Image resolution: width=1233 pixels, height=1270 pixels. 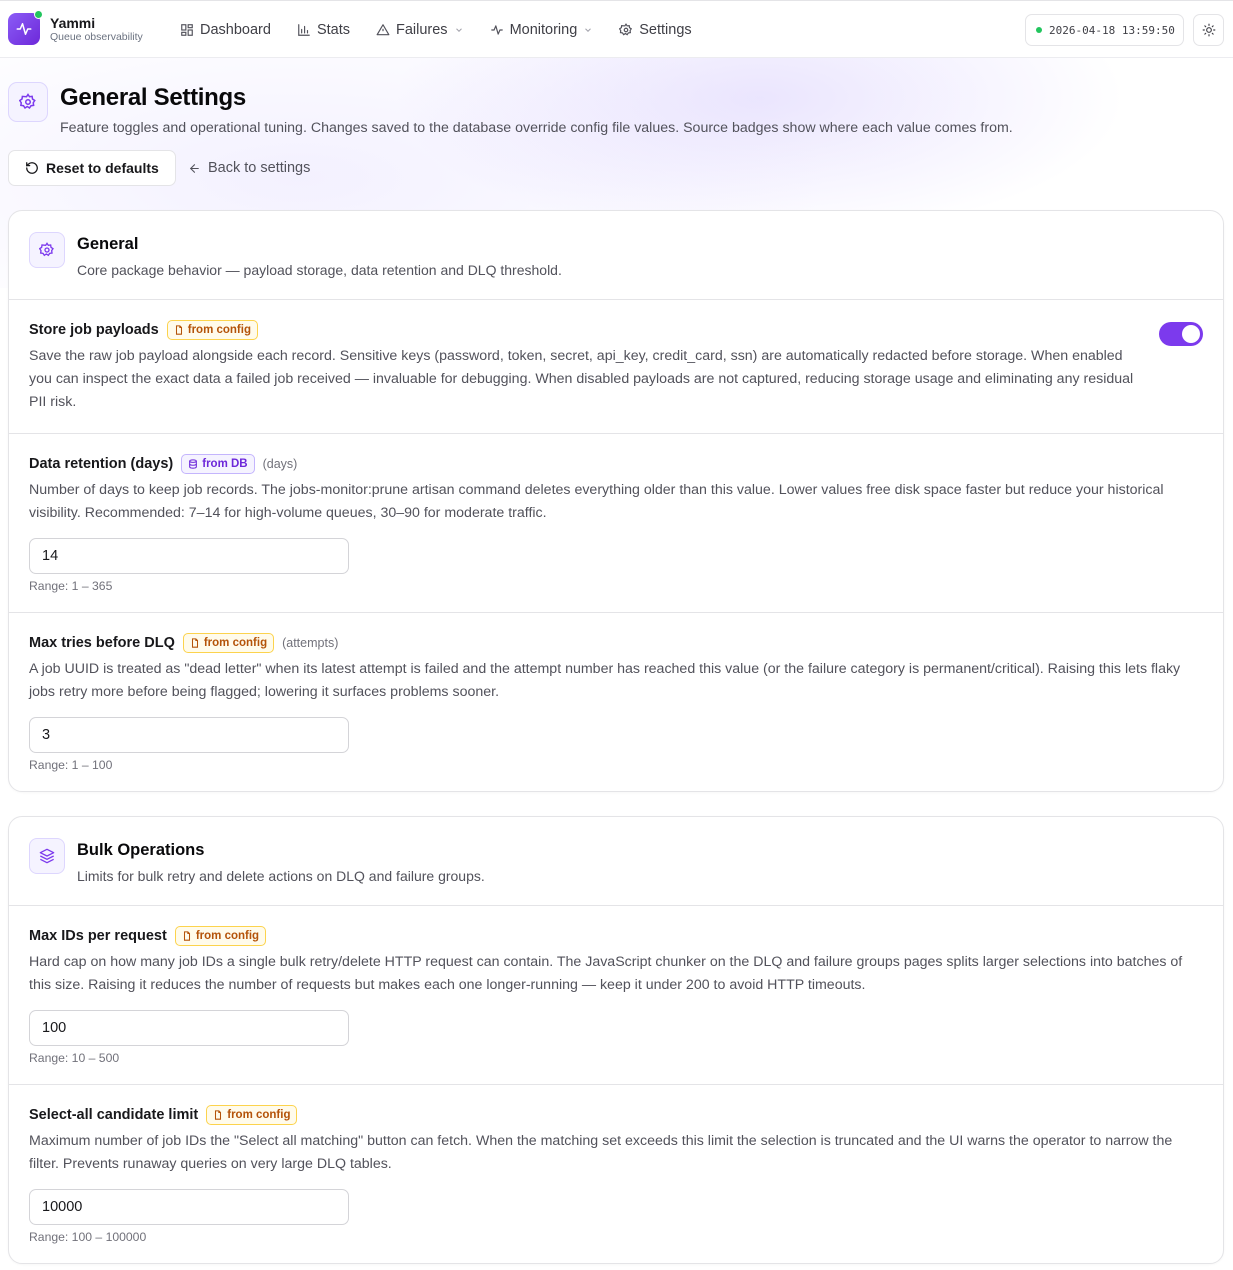 What do you see at coordinates (189, 1207) in the screenshot?
I see `select-all-limit-input` at bounding box center [189, 1207].